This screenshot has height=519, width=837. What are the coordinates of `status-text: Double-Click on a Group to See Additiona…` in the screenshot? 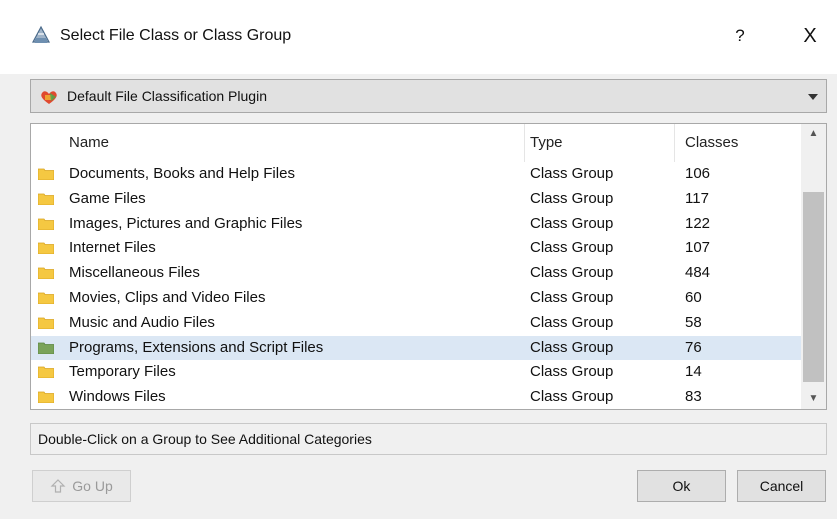 It's located at (205, 439).